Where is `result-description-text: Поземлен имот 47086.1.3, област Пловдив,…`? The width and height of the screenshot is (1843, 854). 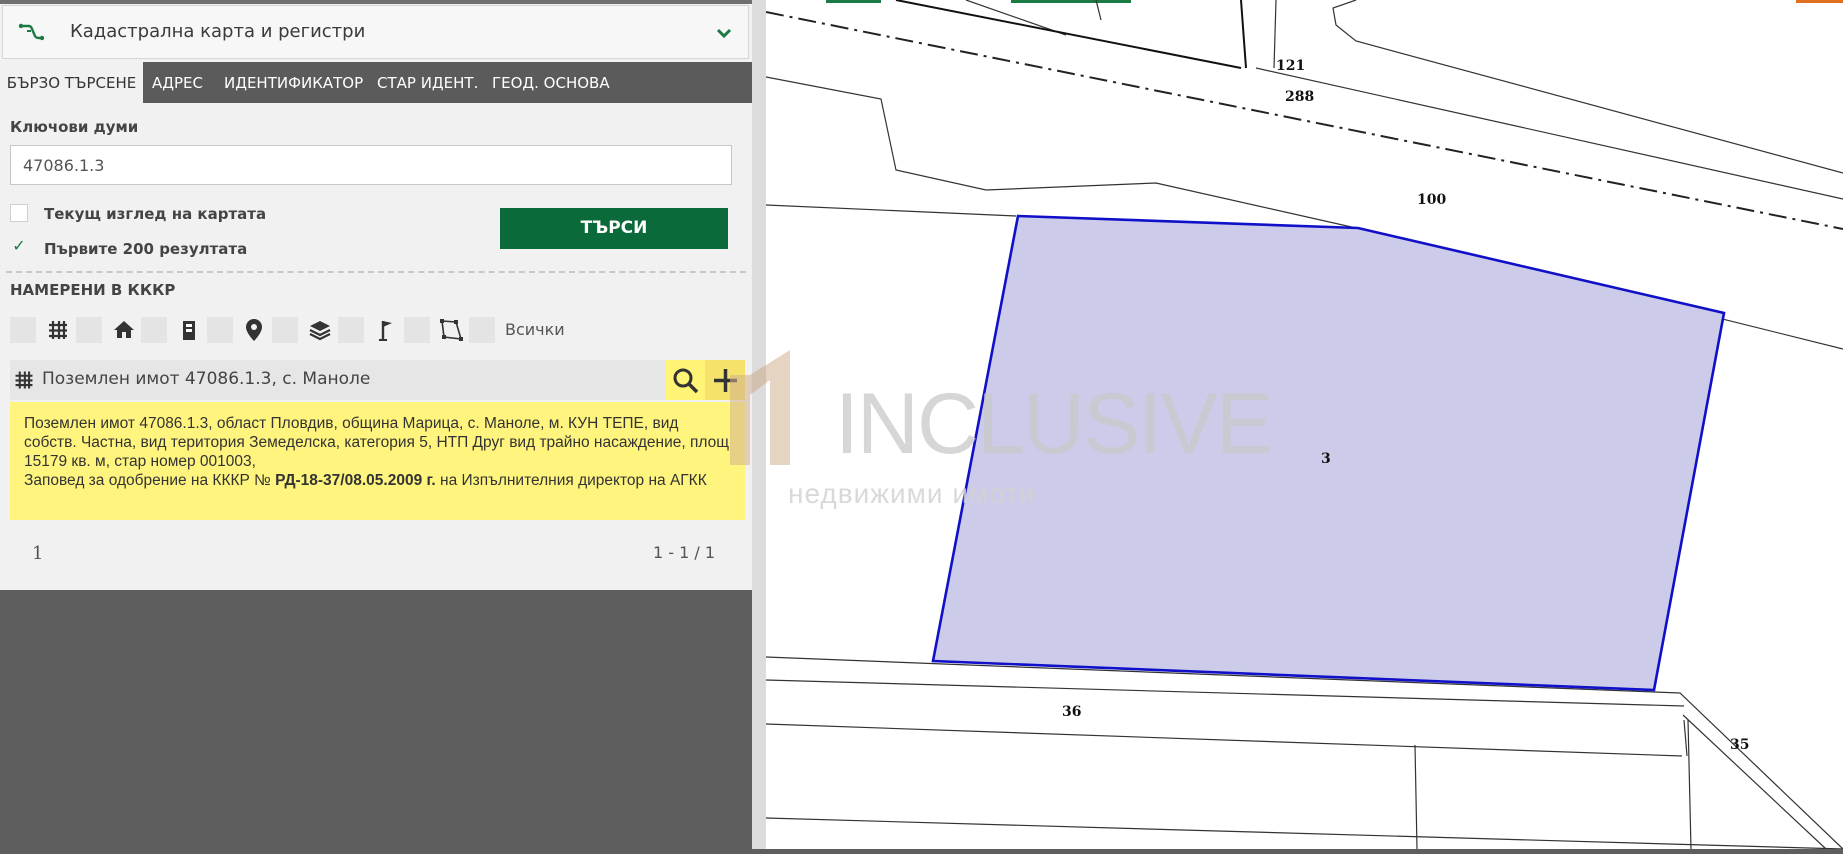 result-description-text: Поземлен имот 47086.1.3, област Пловдив,… is located at coordinates (376, 442).